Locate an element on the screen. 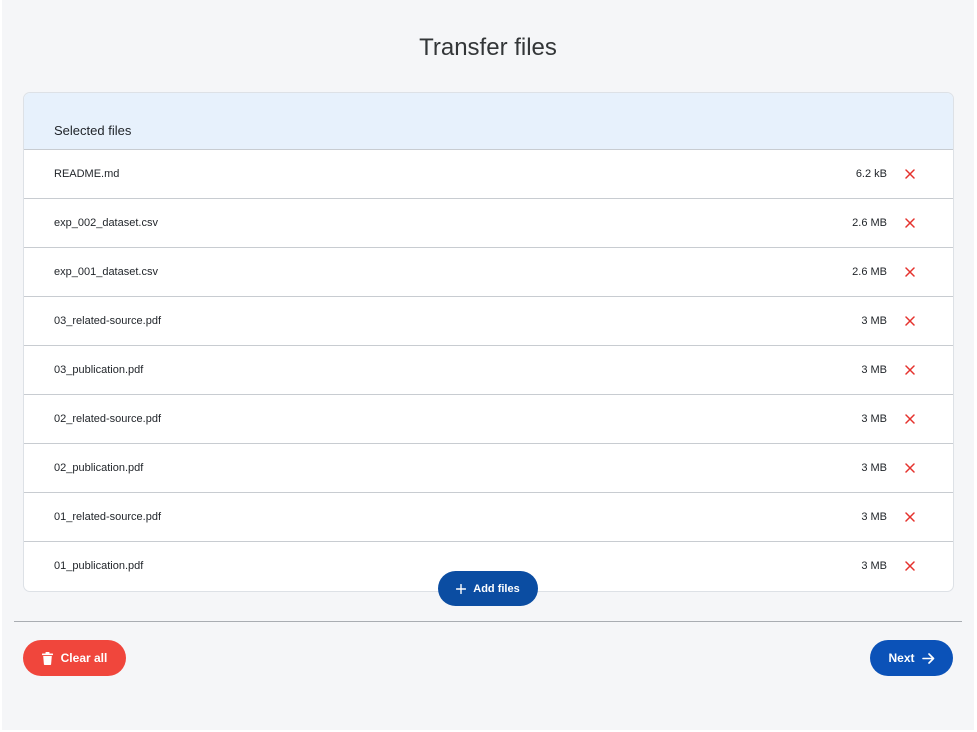  panel-header-label: Selected files is located at coordinates (93, 130).